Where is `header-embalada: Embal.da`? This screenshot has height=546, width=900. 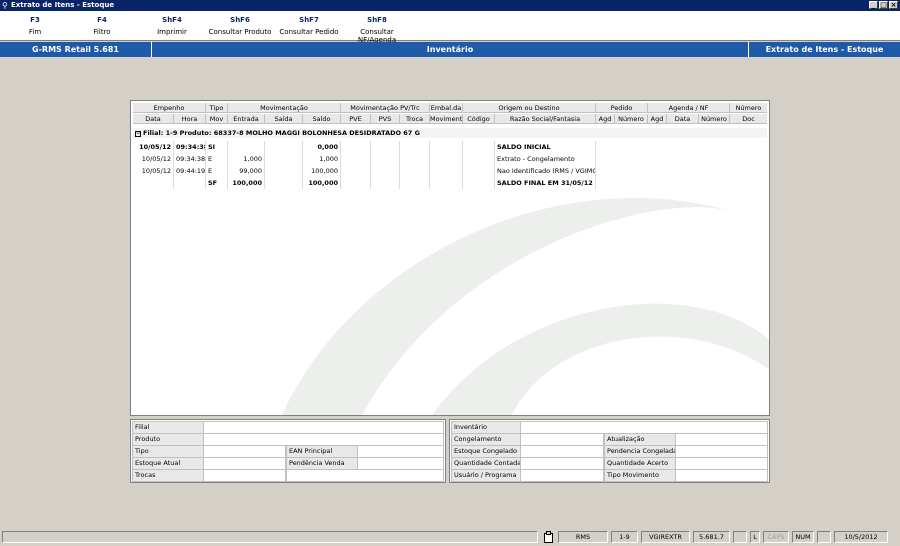 header-embalada: Embal.da is located at coordinates (446, 107).